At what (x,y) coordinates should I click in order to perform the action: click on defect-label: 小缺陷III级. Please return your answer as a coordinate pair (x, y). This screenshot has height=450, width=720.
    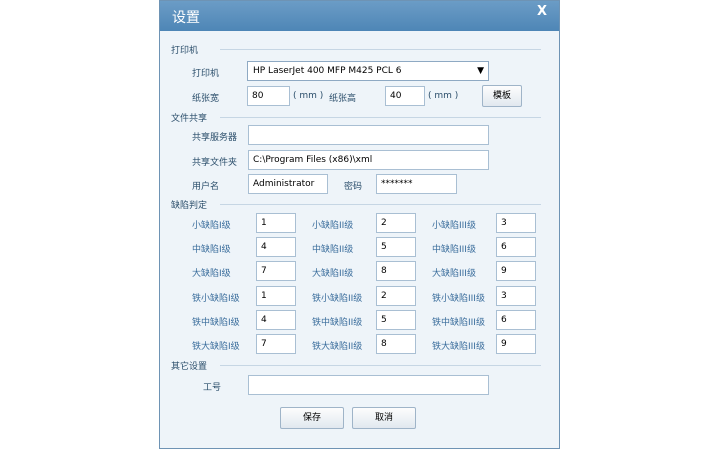
    Looking at the image, I should click on (454, 226).